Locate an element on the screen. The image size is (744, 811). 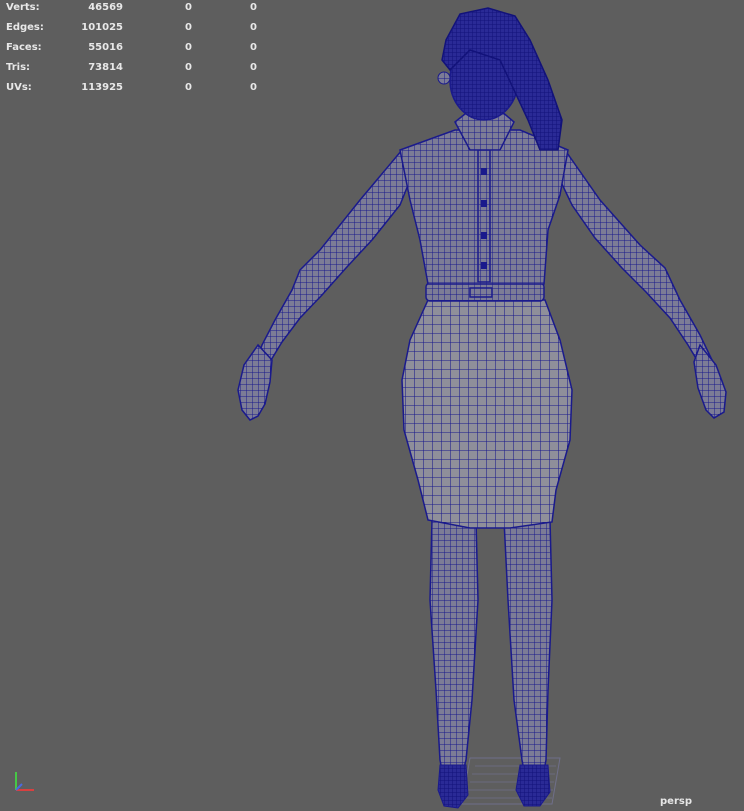
right-arm is located at coordinates (636, 257).